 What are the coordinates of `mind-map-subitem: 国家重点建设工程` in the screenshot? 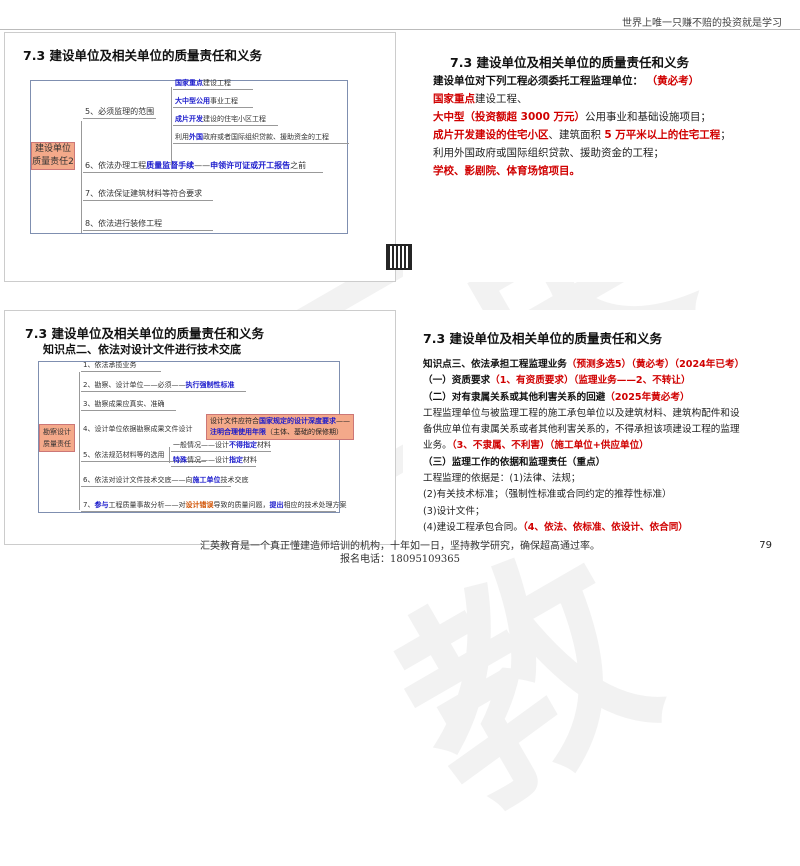 It's located at (213, 84).